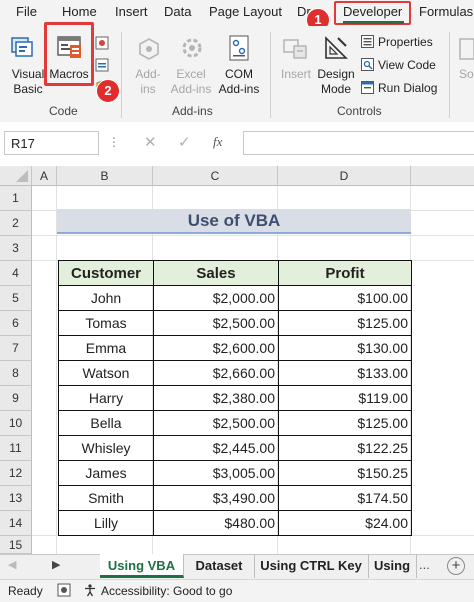  I want to click on customer-cell: Tomas, so click(106, 323).